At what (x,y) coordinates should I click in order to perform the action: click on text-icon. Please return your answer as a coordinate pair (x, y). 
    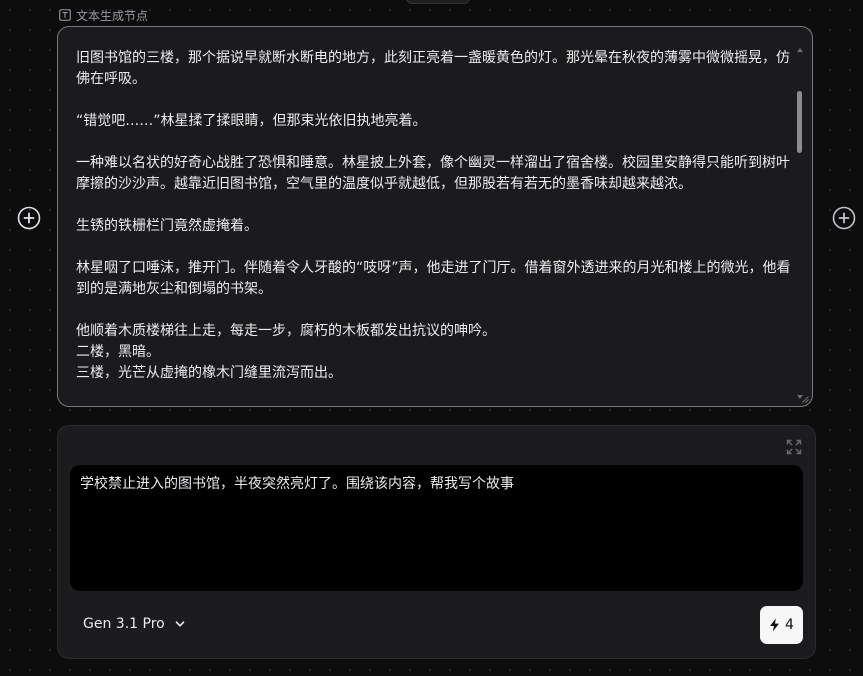
    Looking at the image, I should click on (65, 15).